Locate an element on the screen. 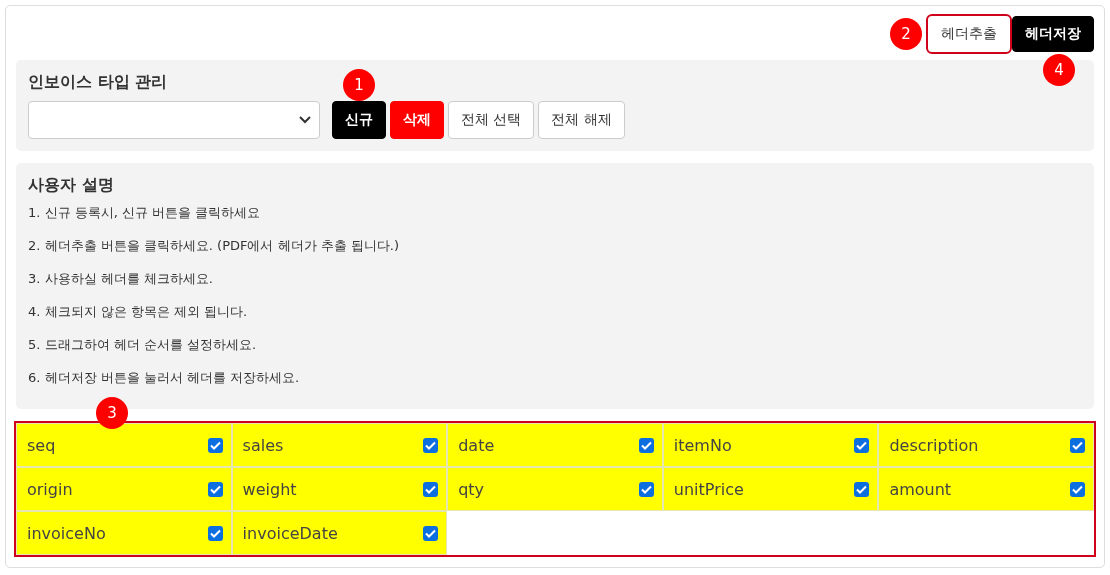 The width and height of the screenshot is (1110, 575). chevron-down-icon is located at coordinates (305, 120).